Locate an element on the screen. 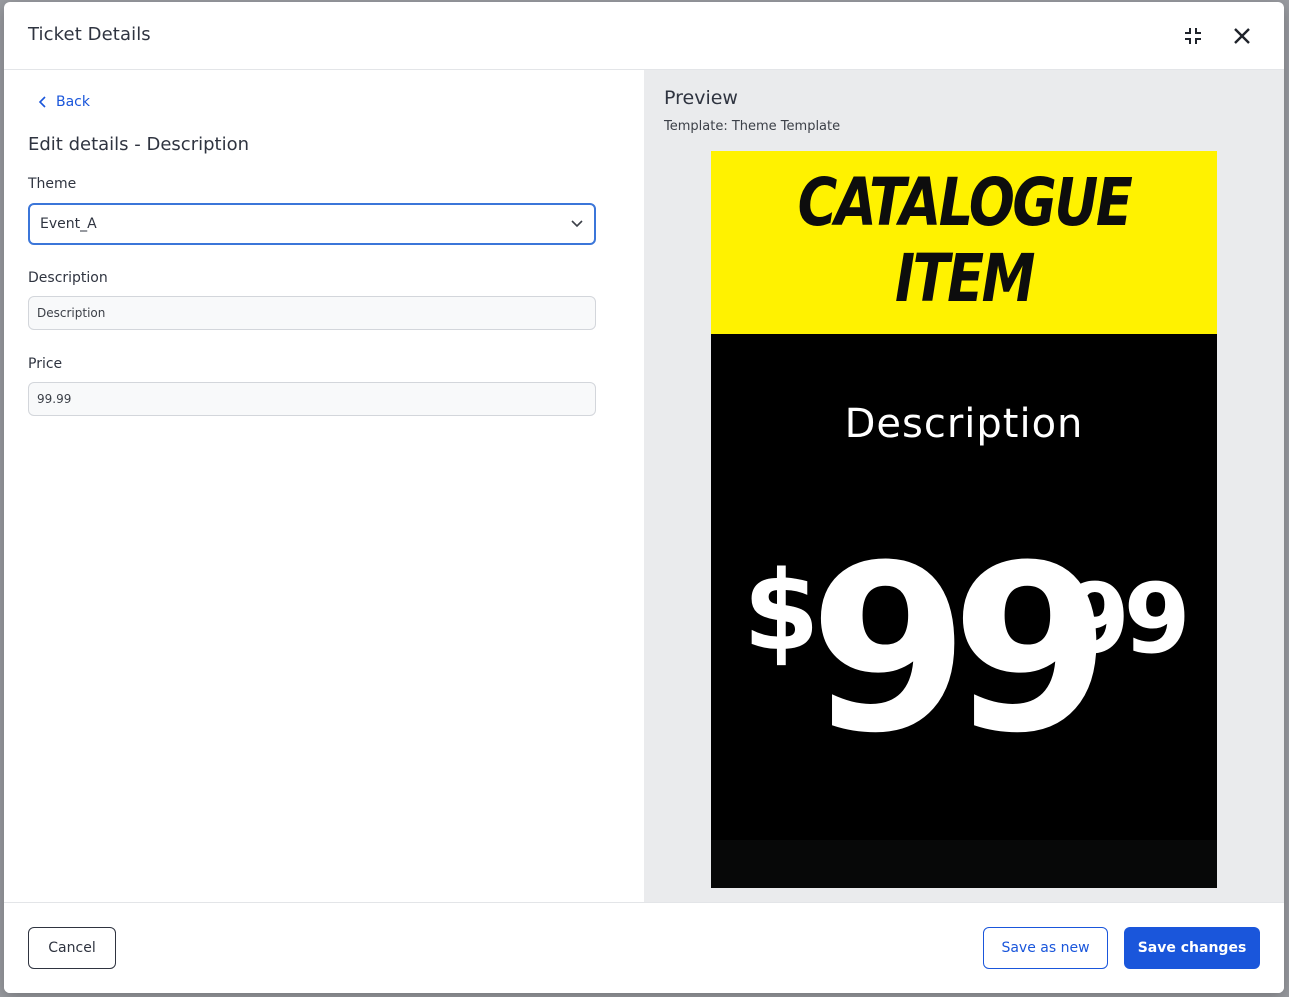  ticket-heading-line2: ITEM is located at coordinates (965, 278).